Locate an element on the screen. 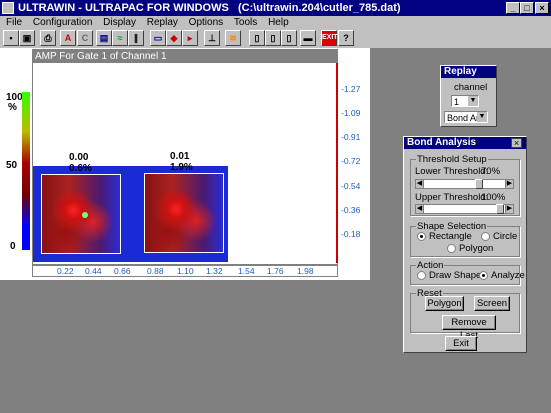 This screenshot has height=413, width=551. sensor1-icon: ▯ is located at coordinates (257, 38).